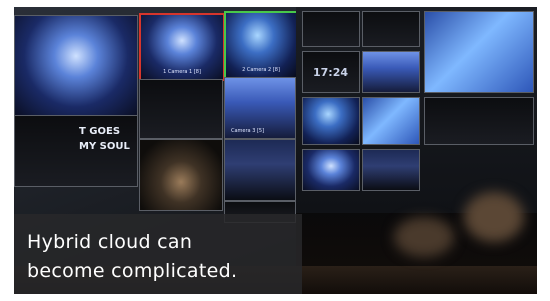  What do you see at coordinates (132, 271) in the screenshot?
I see `caption-line-2: become complicated.` at bounding box center [132, 271].